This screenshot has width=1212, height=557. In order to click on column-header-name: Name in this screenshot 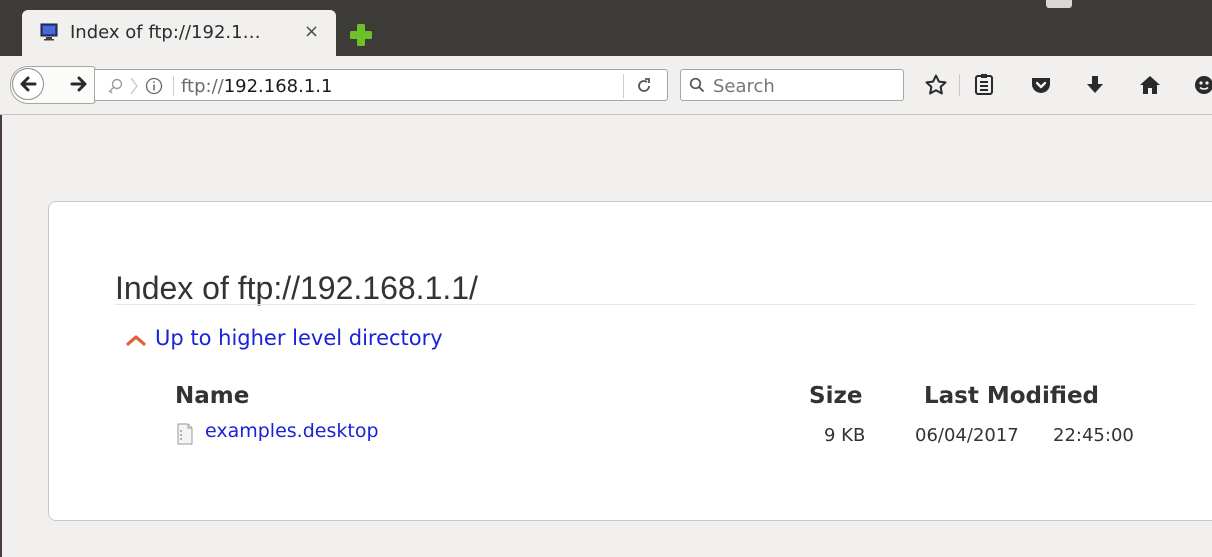, I will do `click(212, 396)`.